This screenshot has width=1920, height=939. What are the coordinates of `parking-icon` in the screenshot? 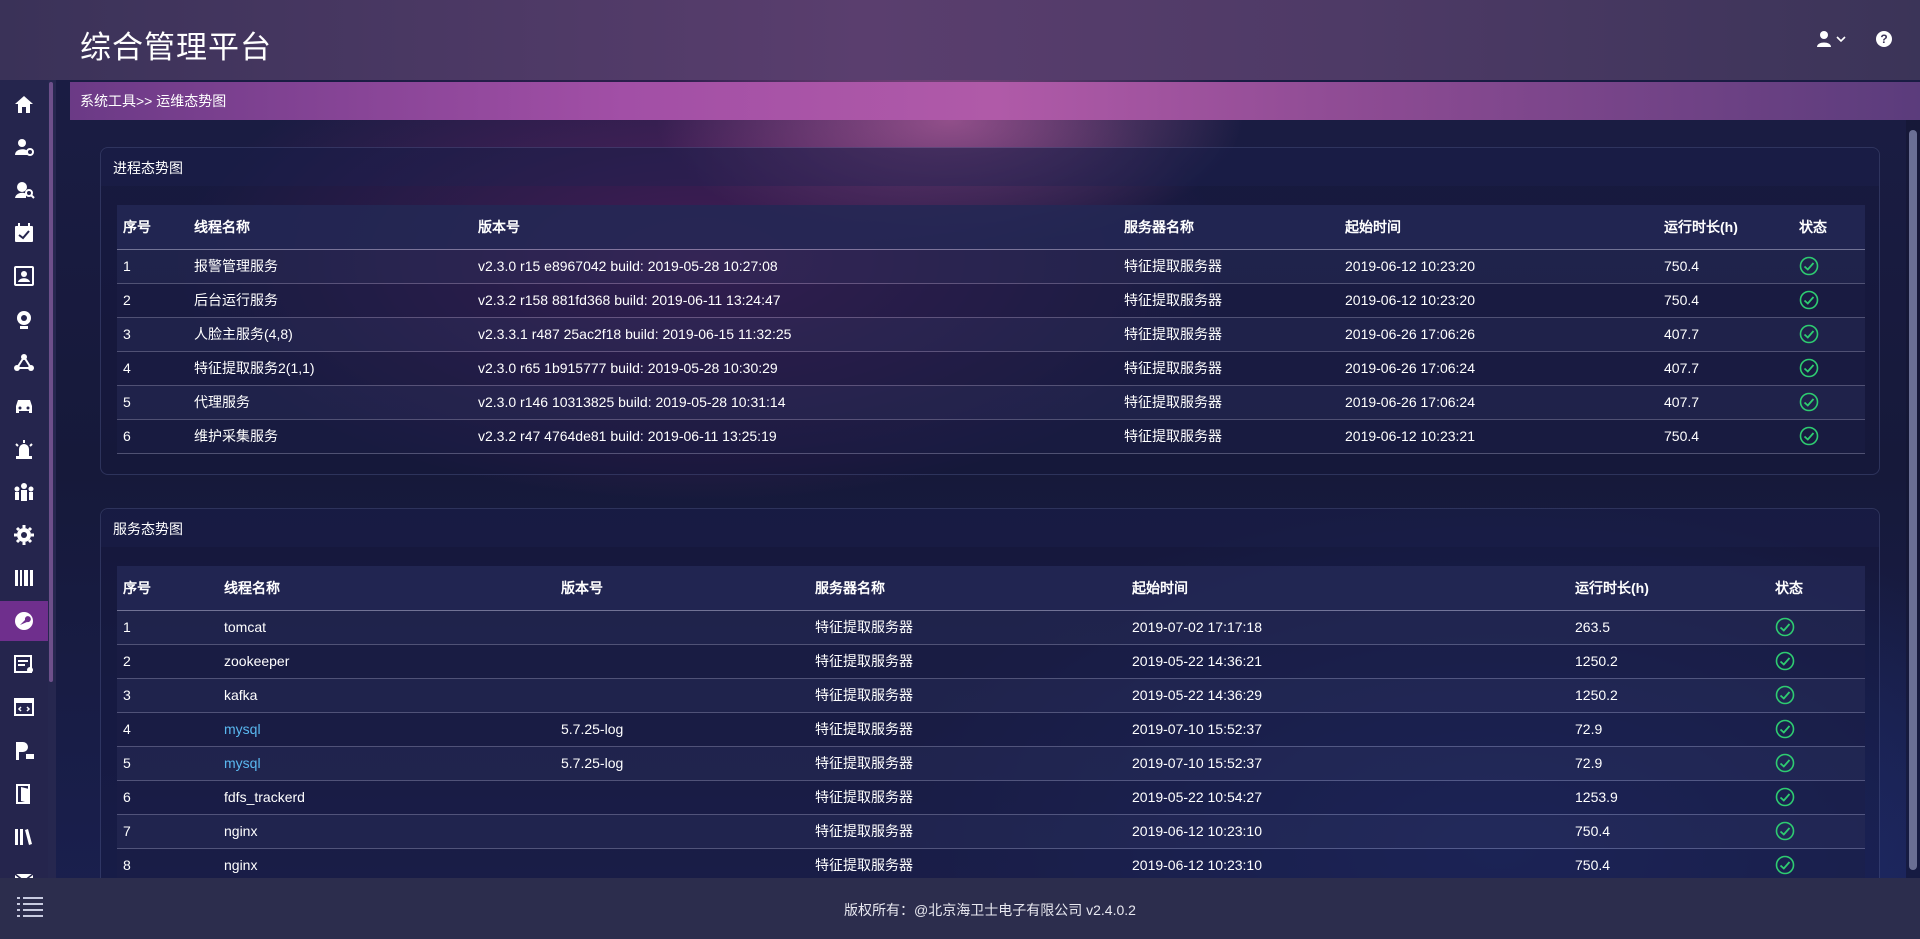 It's located at (25, 751).